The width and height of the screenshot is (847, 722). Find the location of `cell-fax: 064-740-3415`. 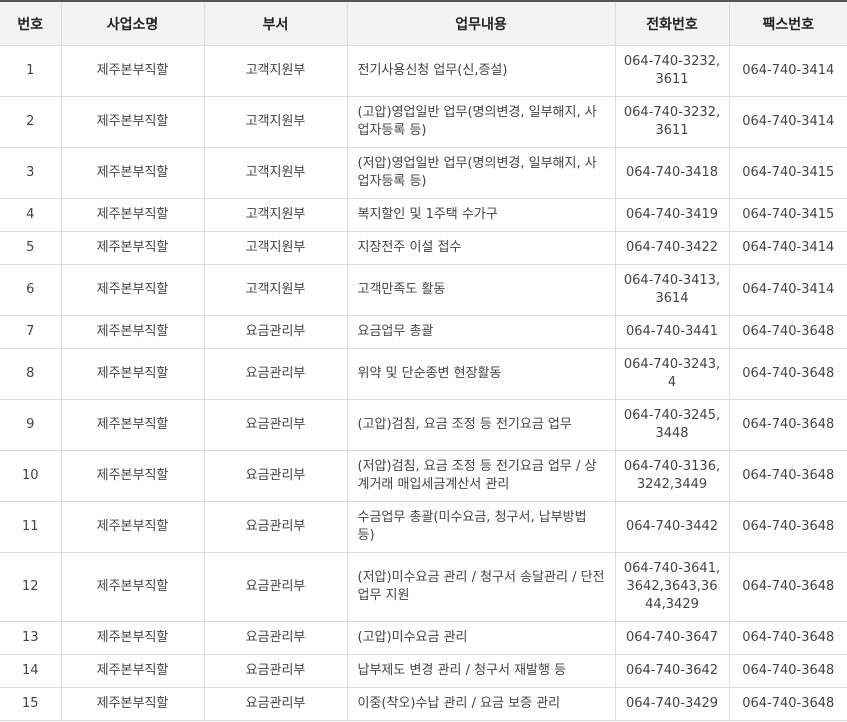

cell-fax: 064-740-3415 is located at coordinates (787, 173).